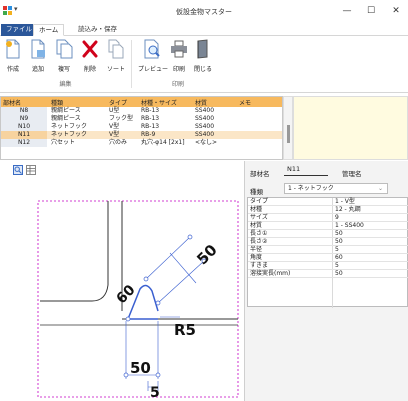 This screenshot has width=408, height=401. Describe the element at coordinates (153, 69) in the screenshot. I see `preview-label: プレビュー` at that location.